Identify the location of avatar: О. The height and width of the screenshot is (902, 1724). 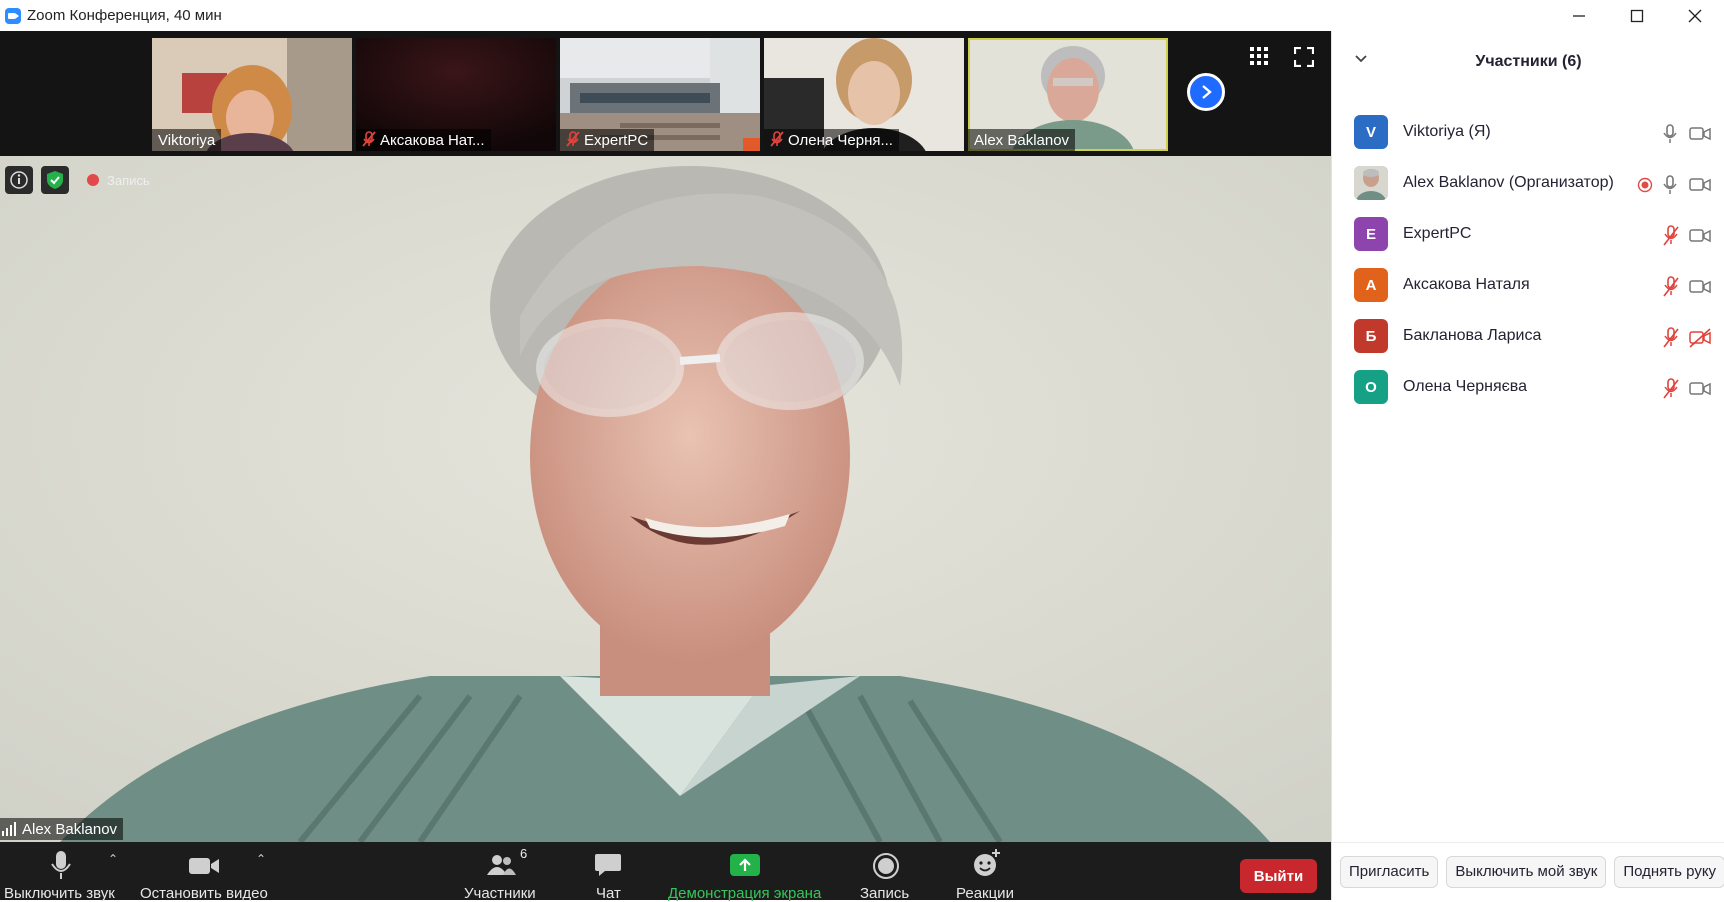
(1371, 387).